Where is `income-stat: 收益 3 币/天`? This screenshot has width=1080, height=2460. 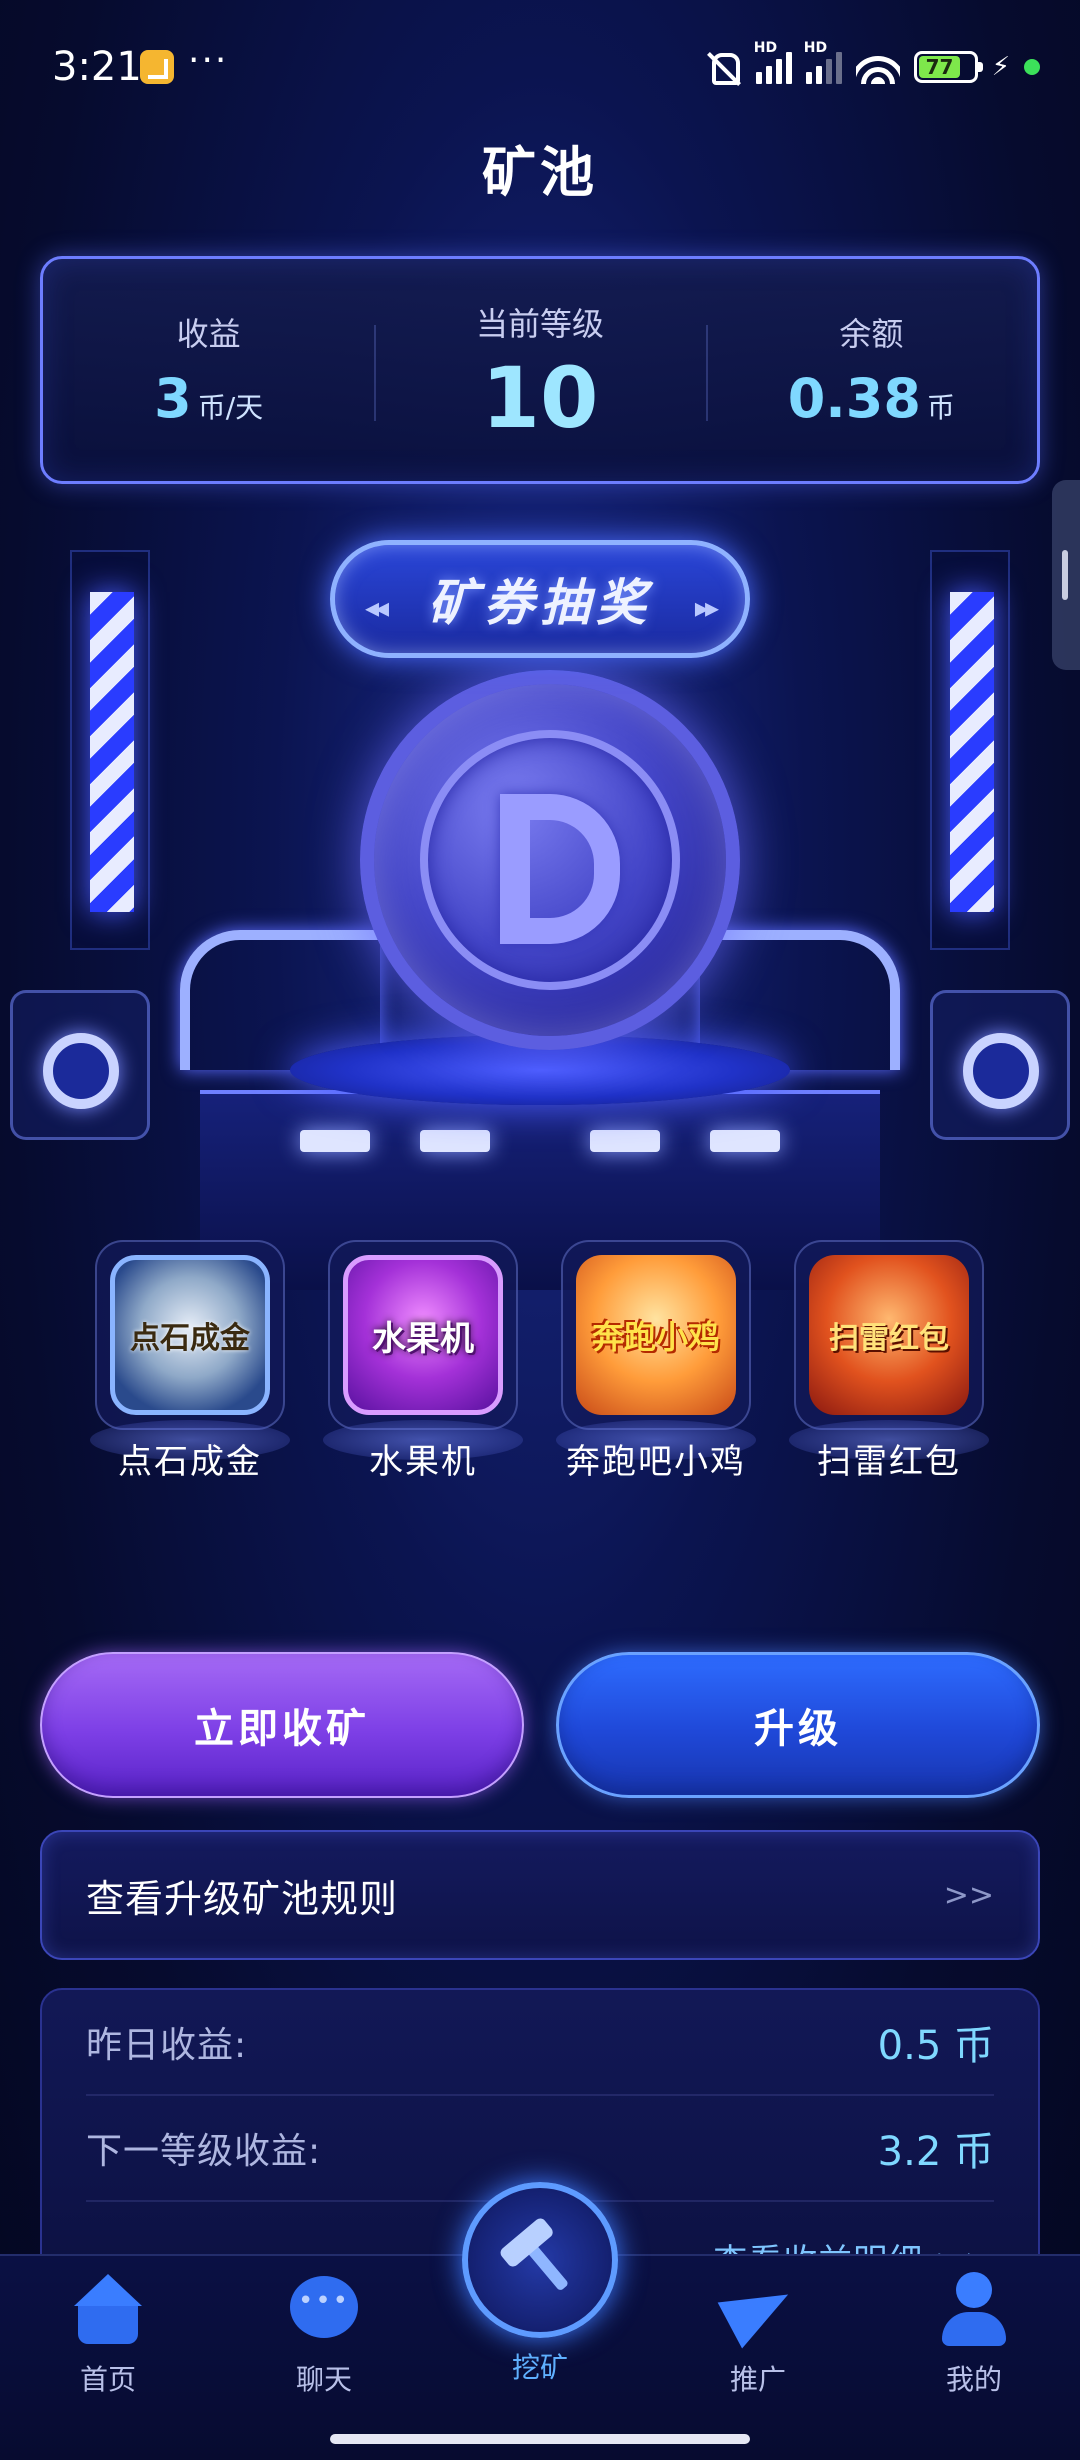
income-stat: 收益 3 币/天 is located at coordinates (208, 370).